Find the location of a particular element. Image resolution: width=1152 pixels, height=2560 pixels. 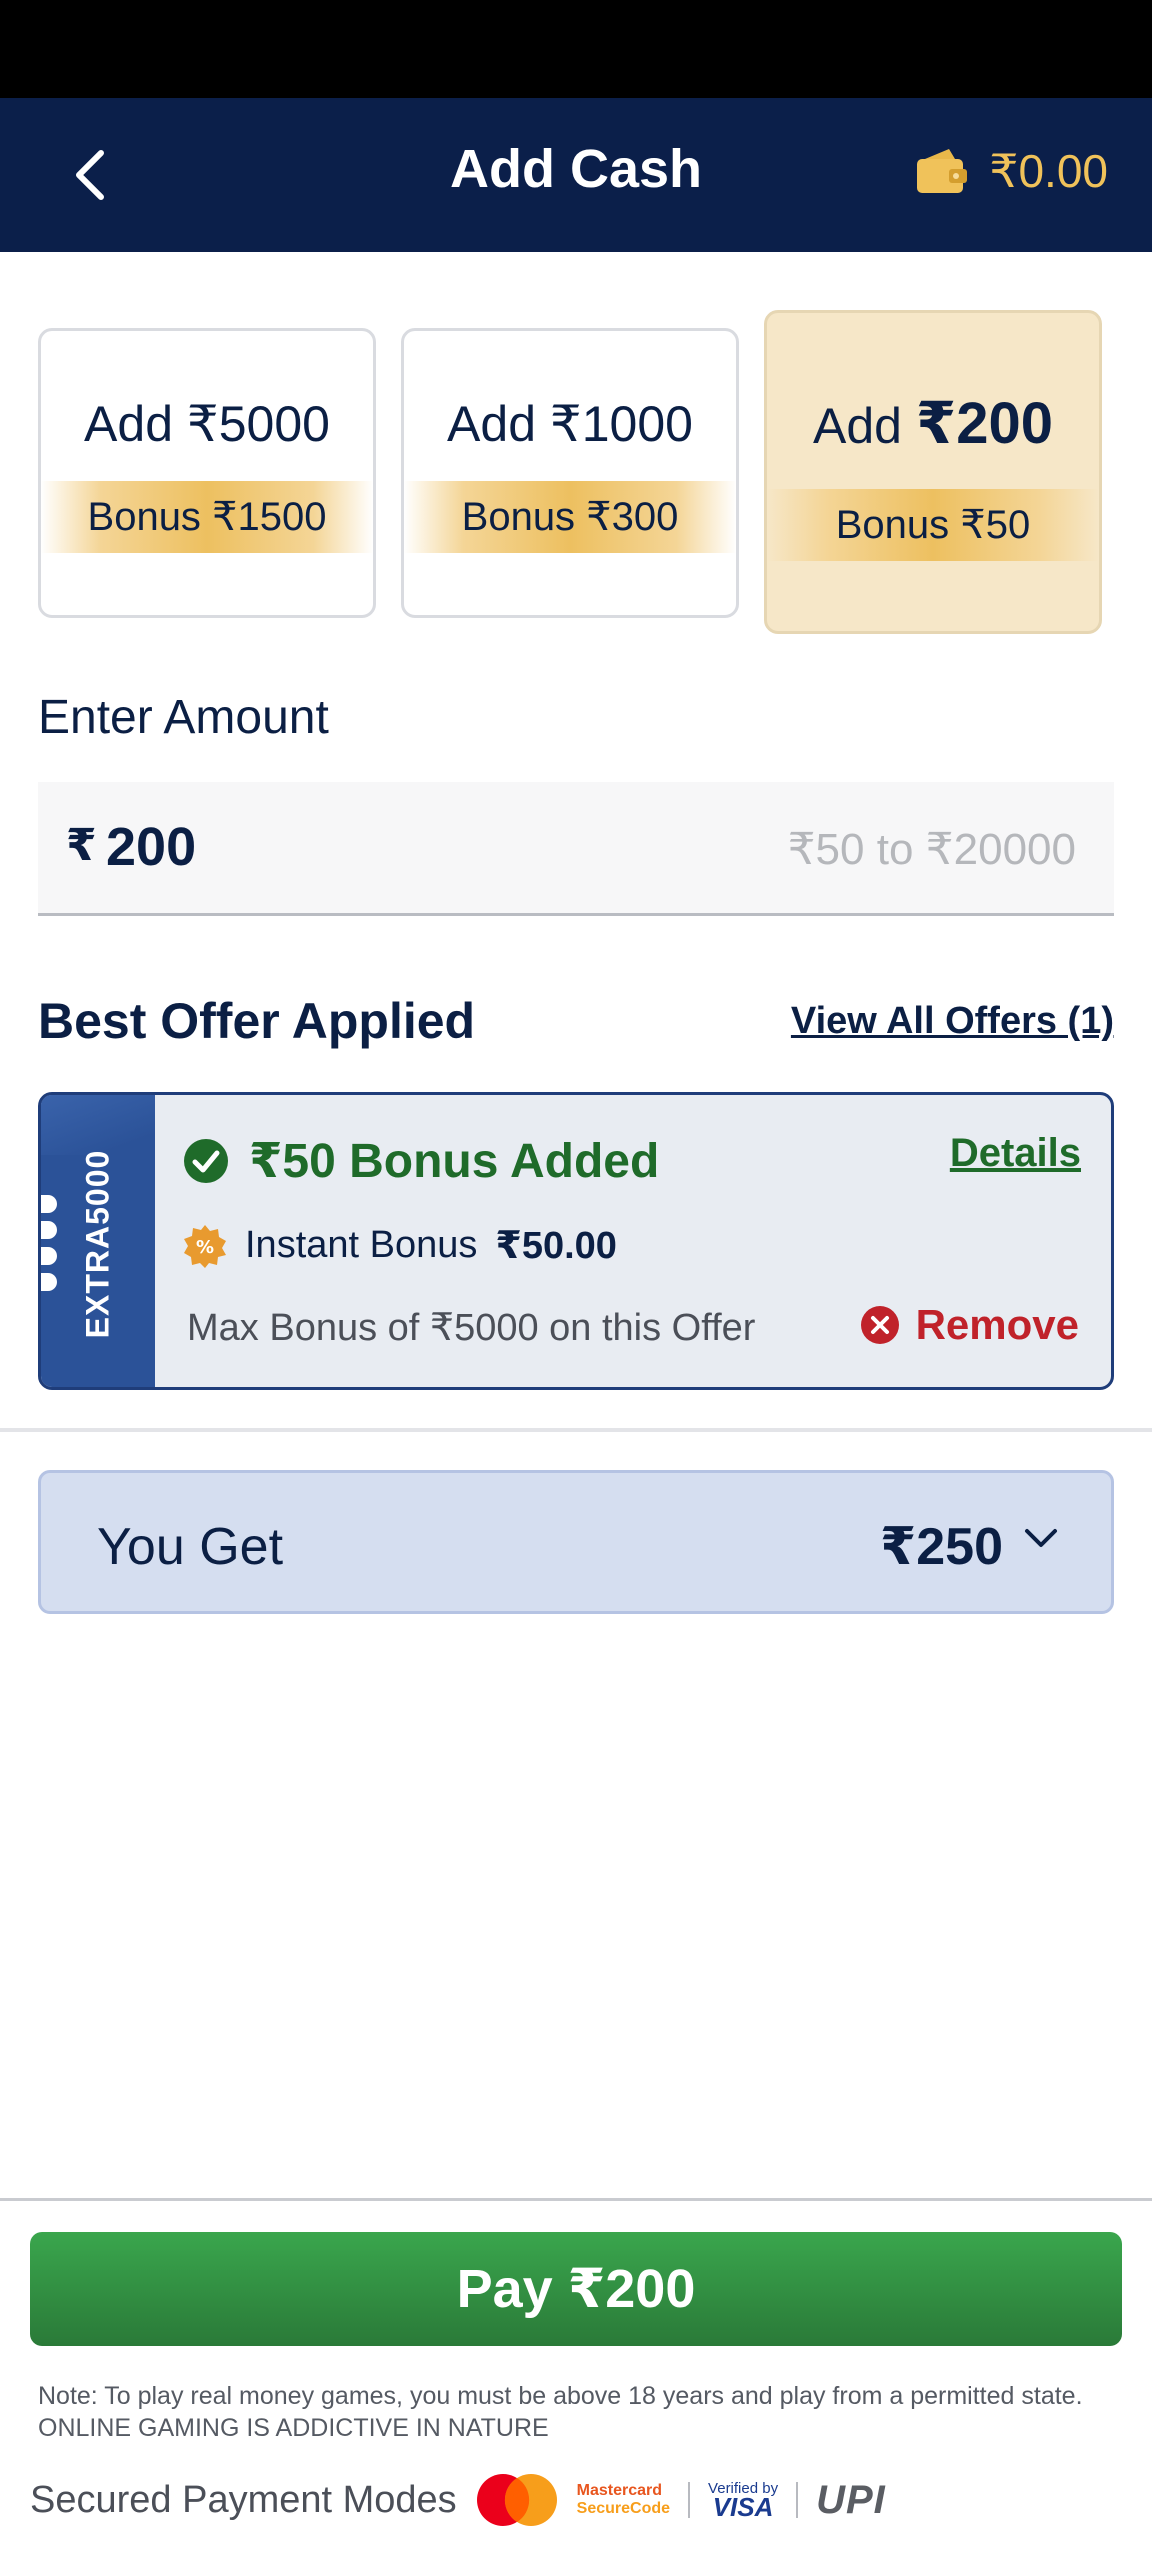

wallet: ₹0.00 is located at coordinates (1011, 171).